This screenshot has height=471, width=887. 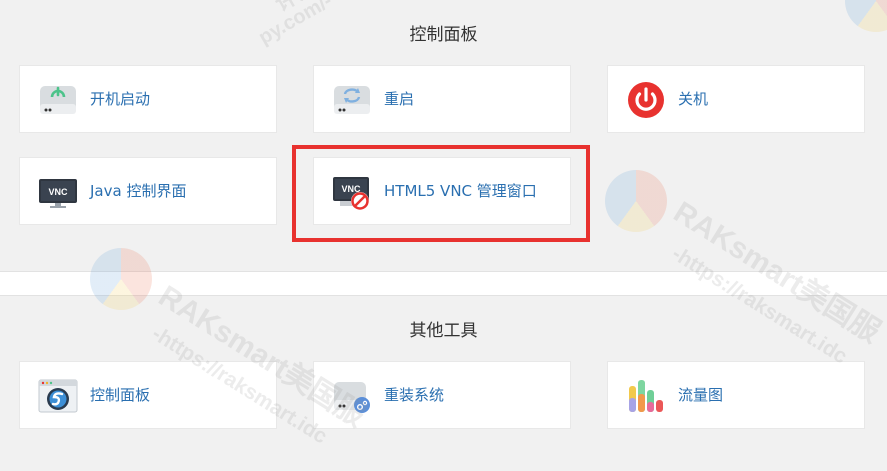 I want to click on control-panel-card: 控制面板, so click(x=148, y=395).